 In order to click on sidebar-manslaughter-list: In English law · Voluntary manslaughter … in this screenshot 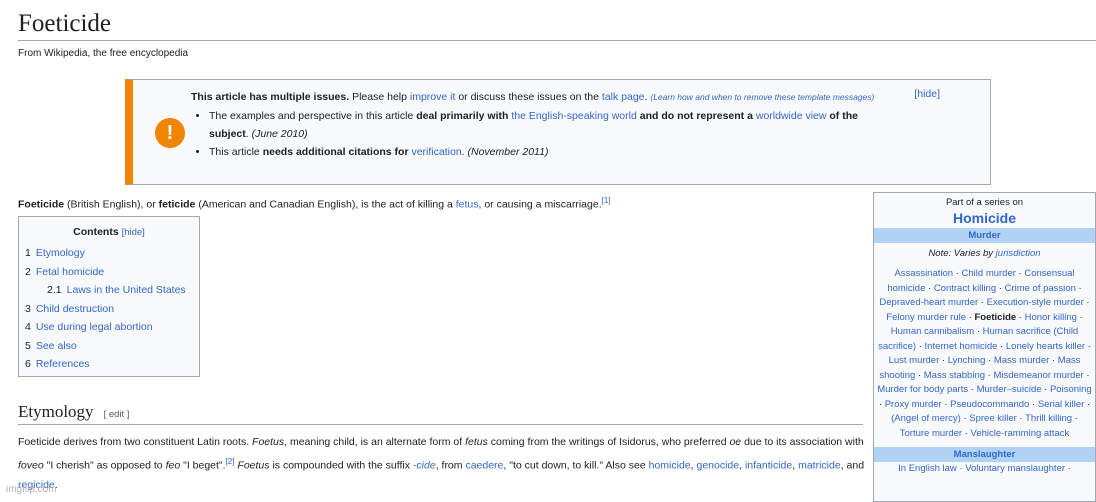, I will do `click(984, 469)`.